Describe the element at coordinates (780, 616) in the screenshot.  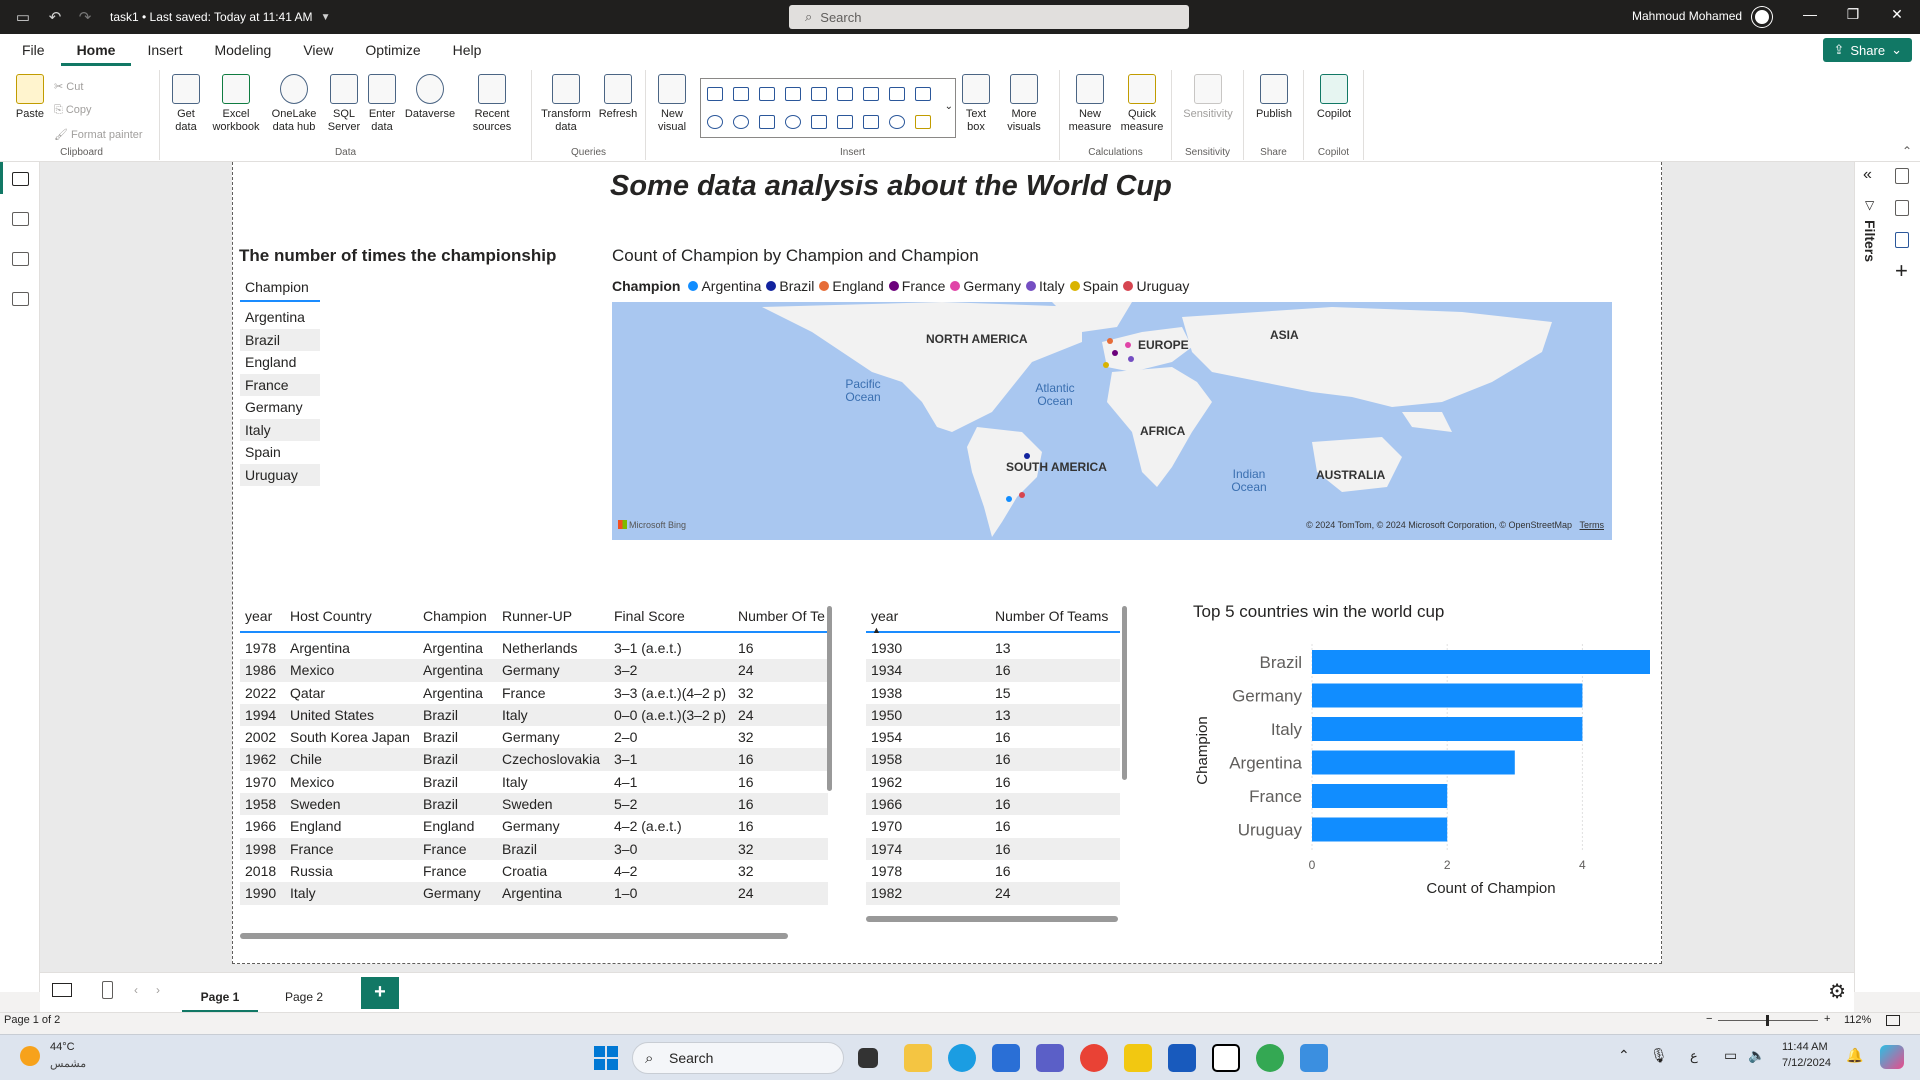
I see `column-header-number-of-teams: Number Of Te` at that location.